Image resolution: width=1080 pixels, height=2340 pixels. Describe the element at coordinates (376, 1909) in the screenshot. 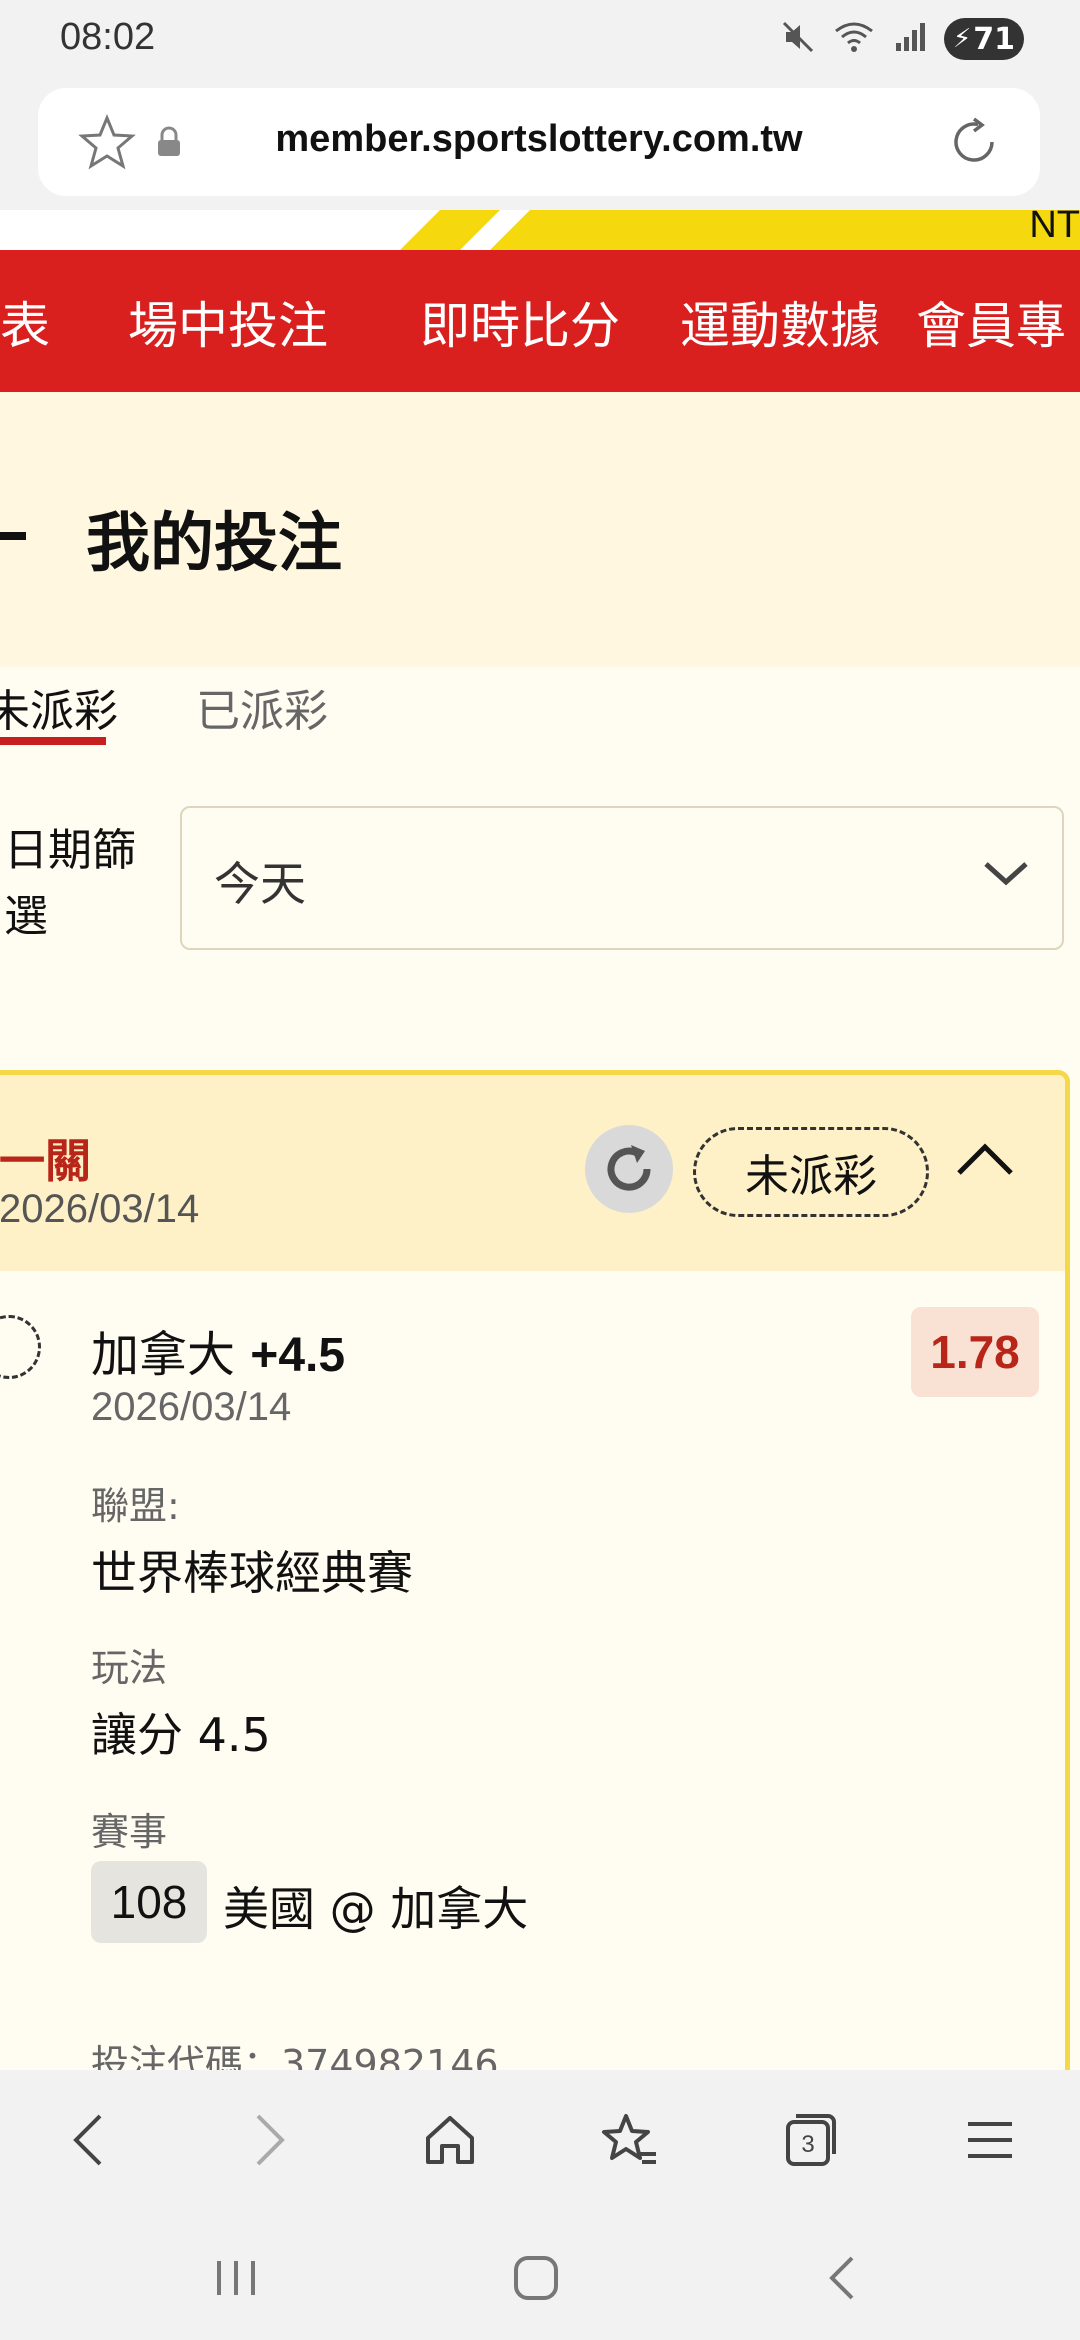

I see `event-name: 美國 @ 加拿大` at that location.